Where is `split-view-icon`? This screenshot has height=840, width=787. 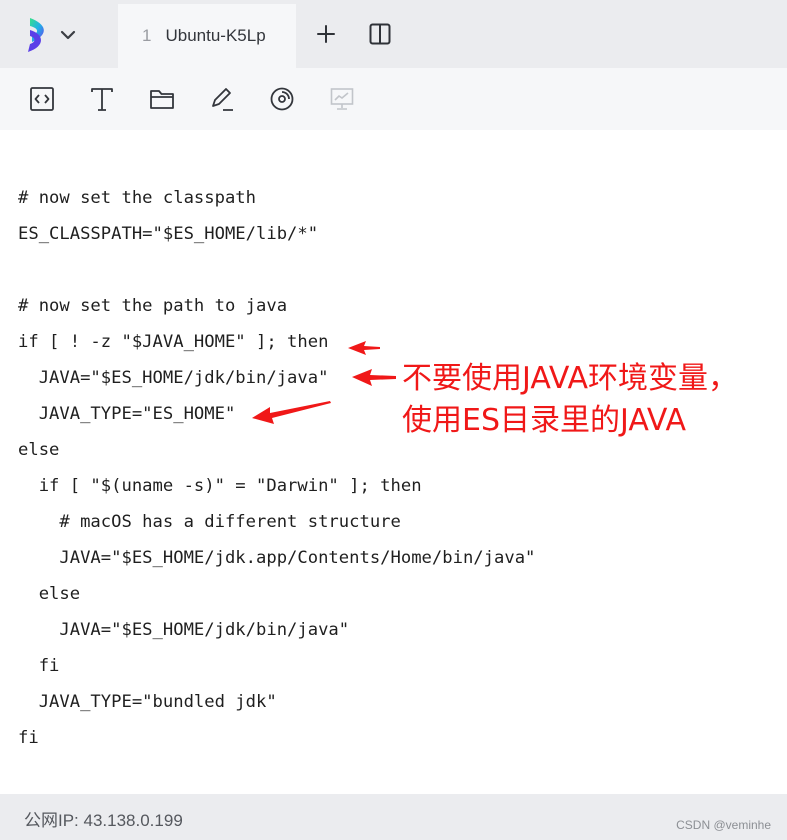 split-view-icon is located at coordinates (380, 34).